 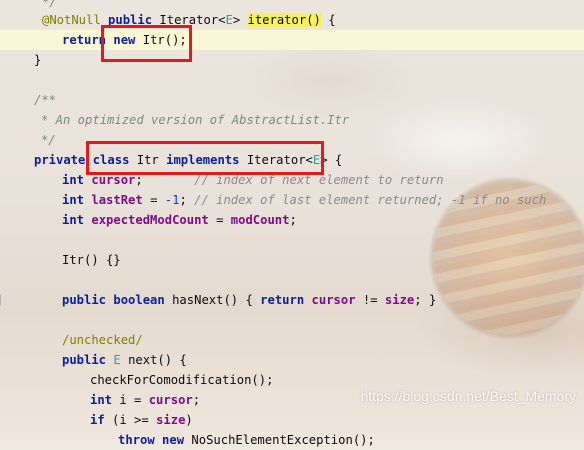 What do you see at coordinates (71, 20) in the screenshot?
I see `annotation: @NotNull` at bounding box center [71, 20].